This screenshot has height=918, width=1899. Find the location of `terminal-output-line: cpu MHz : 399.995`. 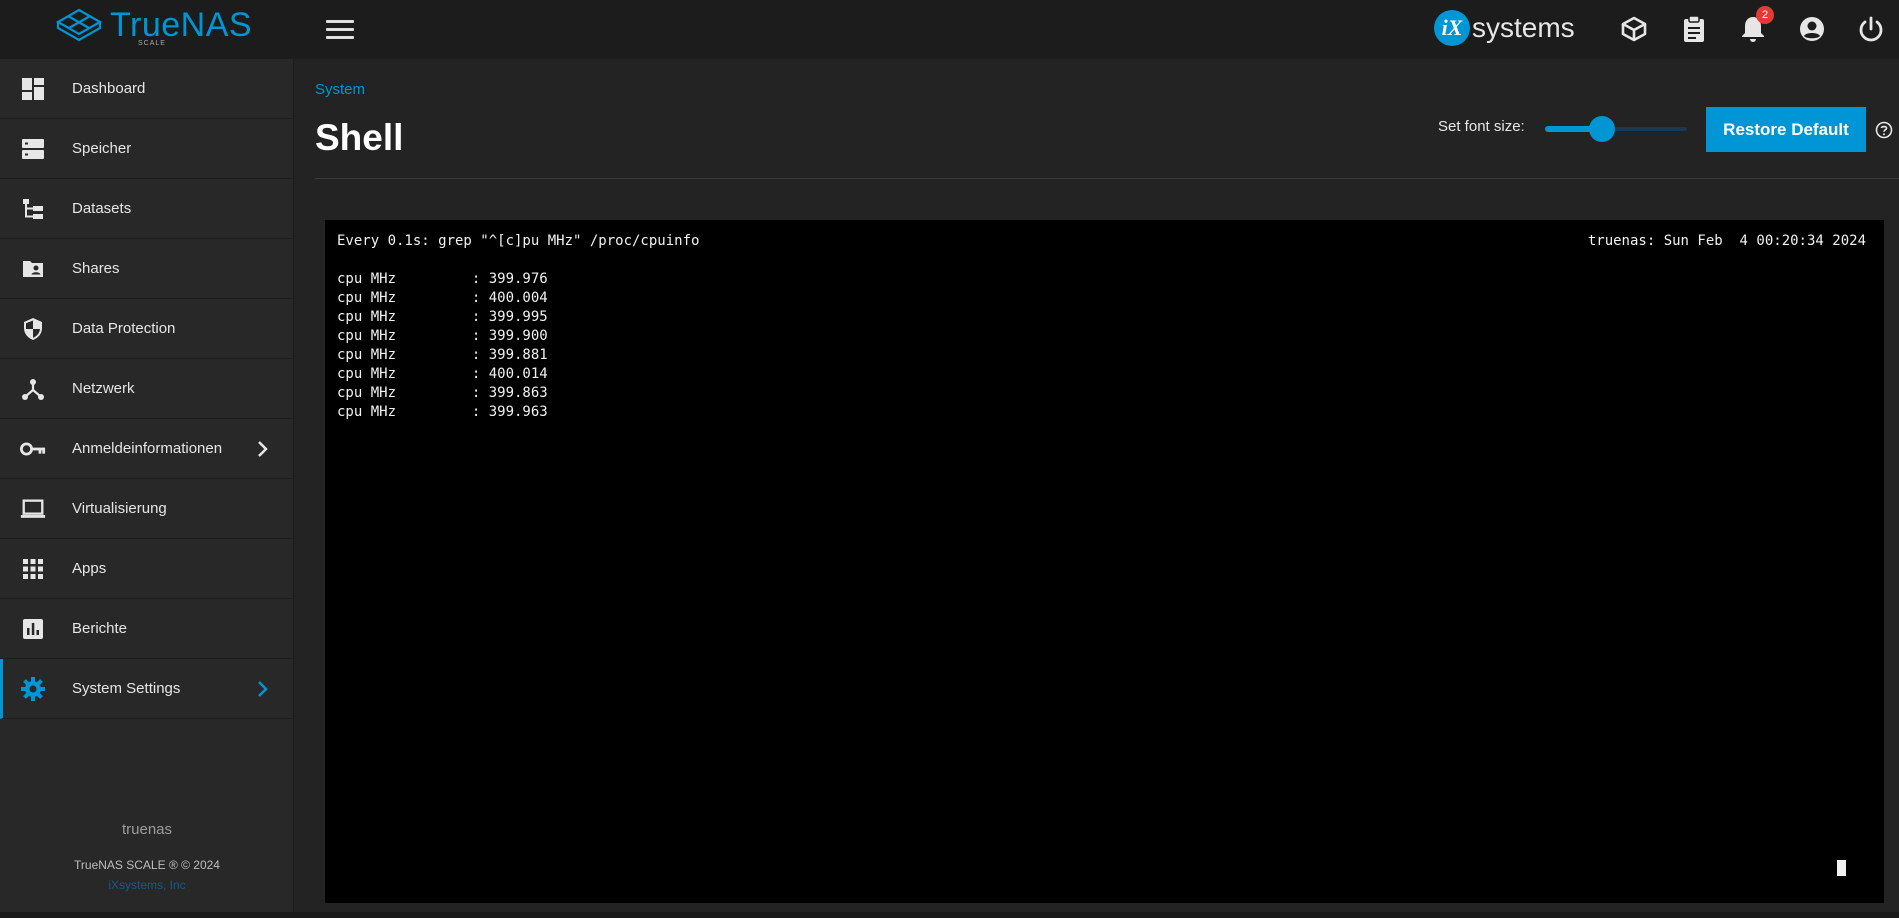

terminal-output-line: cpu MHz : 399.995 is located at coordinates (442, 317).